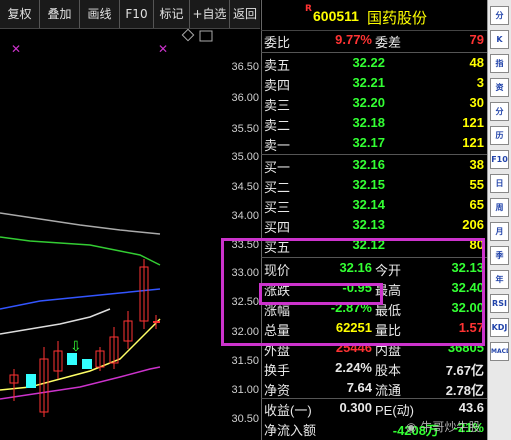 The height and width of the screenshot is (440, 511). What do you see at coordinates (499, 327) in the screenshot?
I see `kdj-icon: KDJ` at bounding box center [499, 327].